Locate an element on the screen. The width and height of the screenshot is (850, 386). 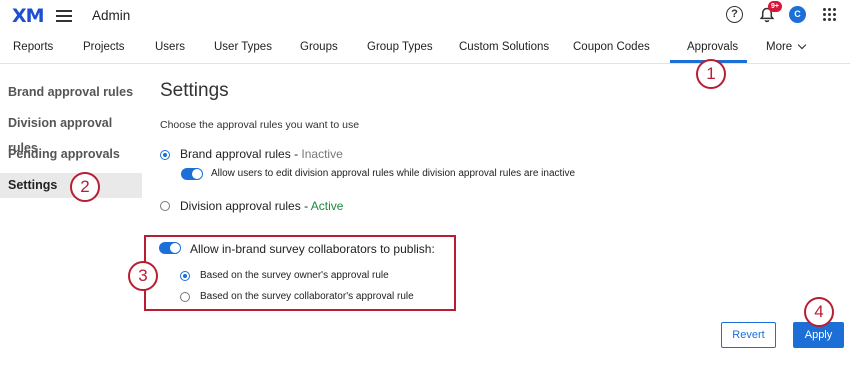
tab-user-types: User Types is located at coordinates (243, 47).